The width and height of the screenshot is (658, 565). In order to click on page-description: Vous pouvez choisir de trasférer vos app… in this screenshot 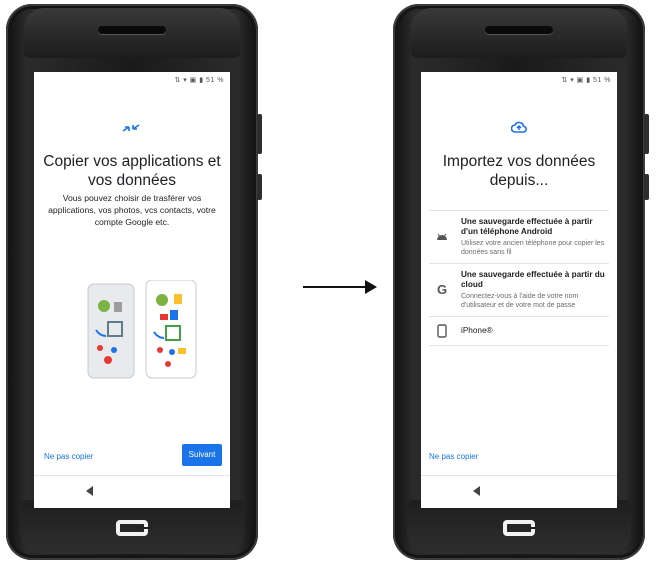, I will do `click(132, 210)`.